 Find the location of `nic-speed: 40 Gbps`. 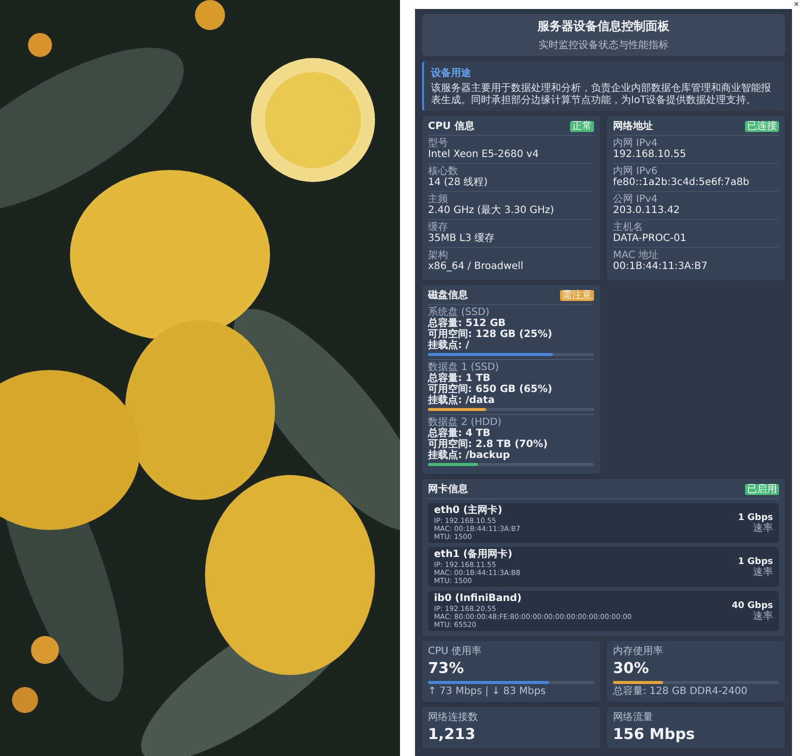

nic-speed: 40 Gbps is located at coordinates (752, 605).